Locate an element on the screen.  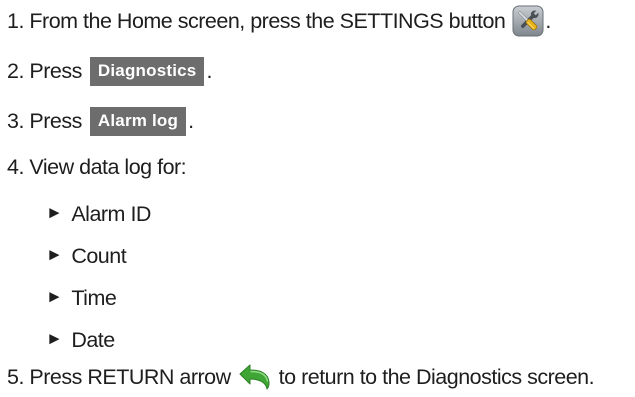
step-3: 3. Press Alarm log. is located at coordinates (100, 121).